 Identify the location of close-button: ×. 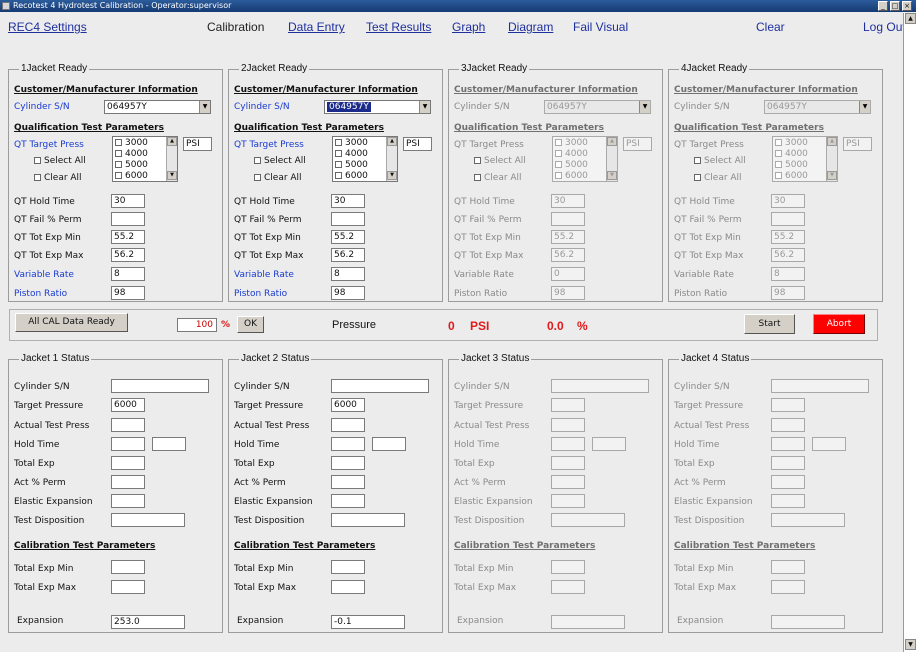
(907, 6).